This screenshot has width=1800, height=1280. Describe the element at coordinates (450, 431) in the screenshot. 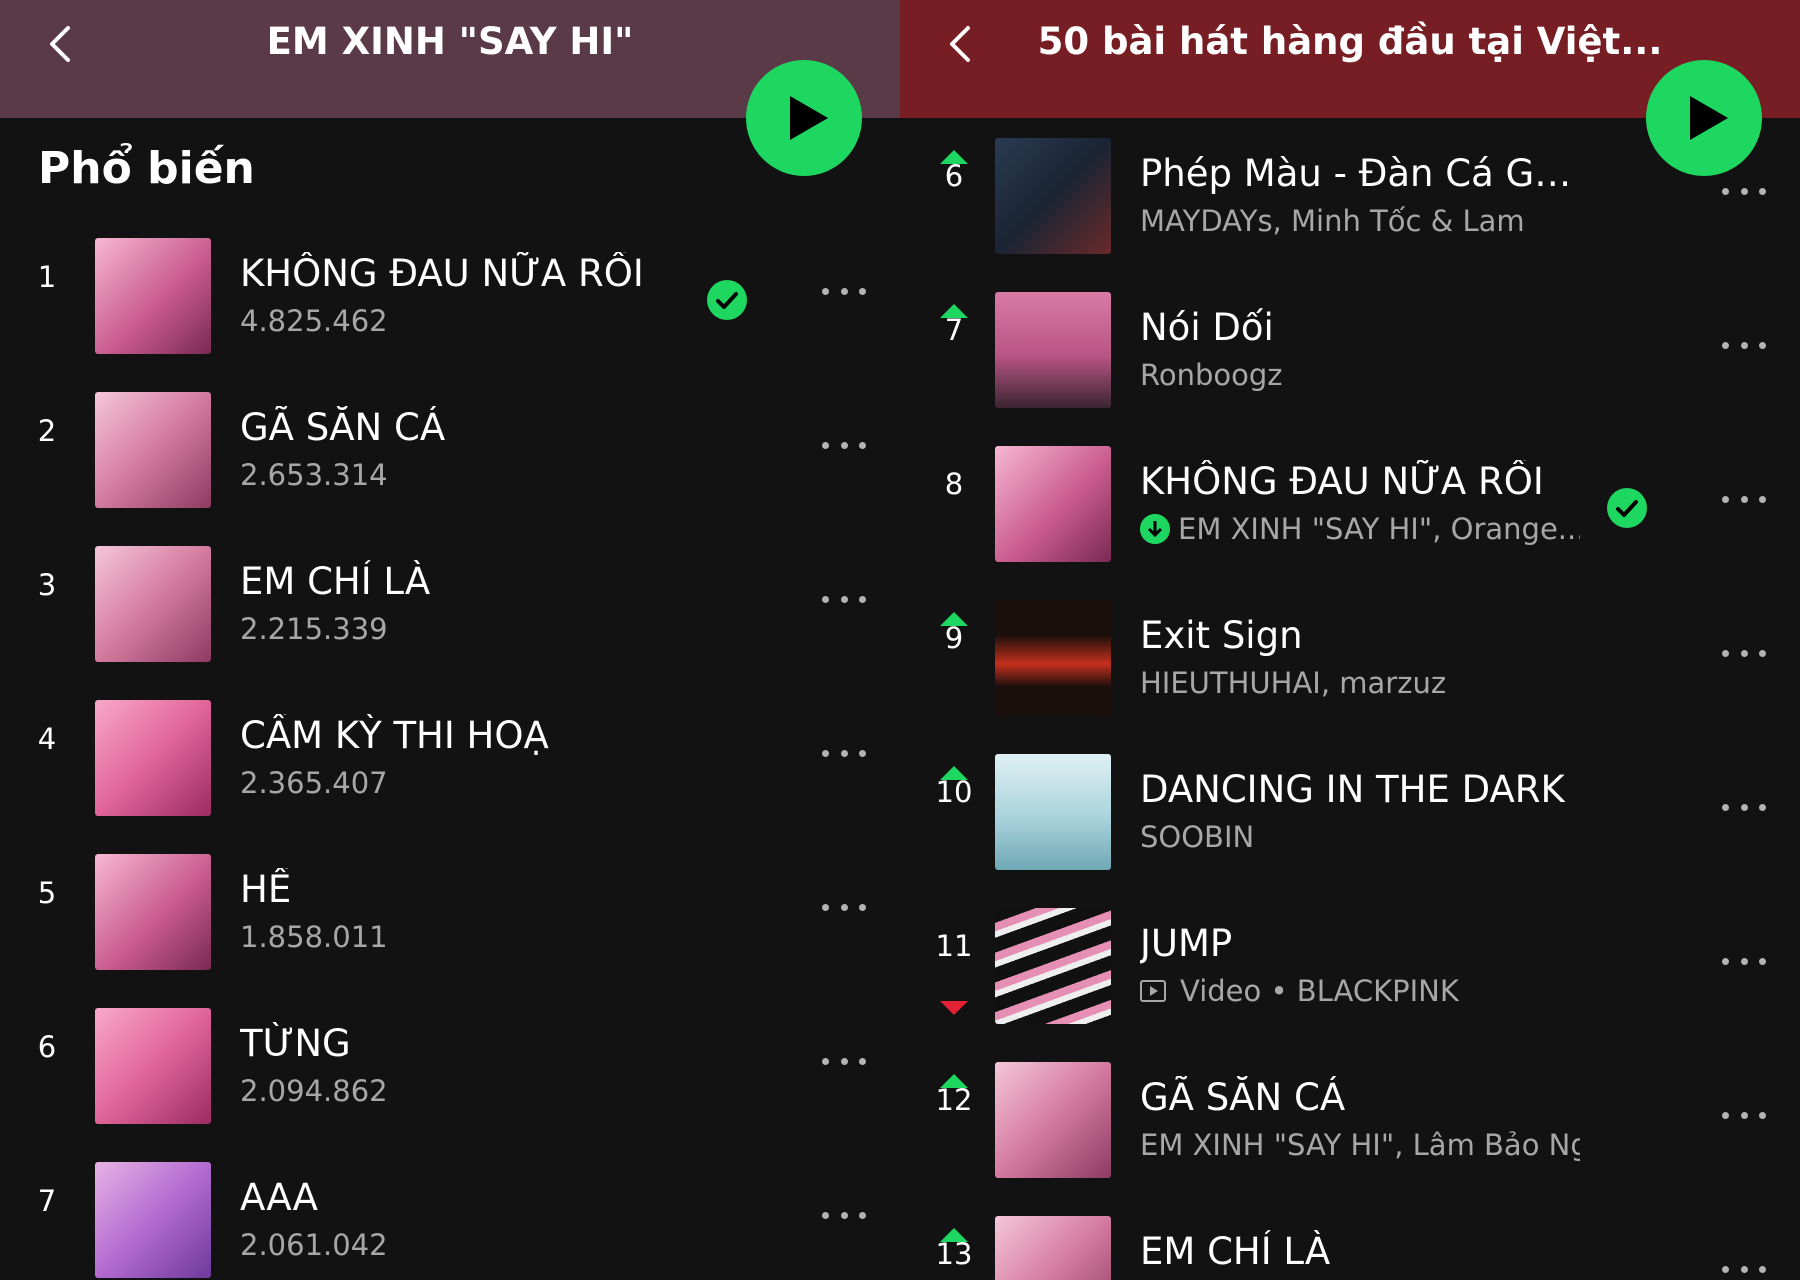

I see `track-row: 2 GÃ SĂN CÁ 2.653.314` at that location.